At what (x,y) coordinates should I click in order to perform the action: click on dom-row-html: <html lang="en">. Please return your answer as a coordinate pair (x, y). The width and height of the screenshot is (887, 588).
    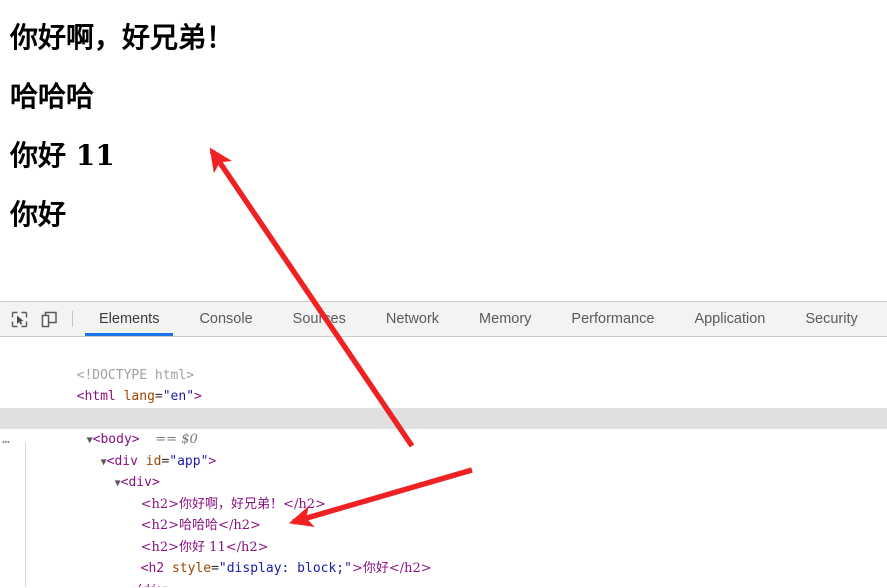
    Looking at the image, I should click on (443, 384).